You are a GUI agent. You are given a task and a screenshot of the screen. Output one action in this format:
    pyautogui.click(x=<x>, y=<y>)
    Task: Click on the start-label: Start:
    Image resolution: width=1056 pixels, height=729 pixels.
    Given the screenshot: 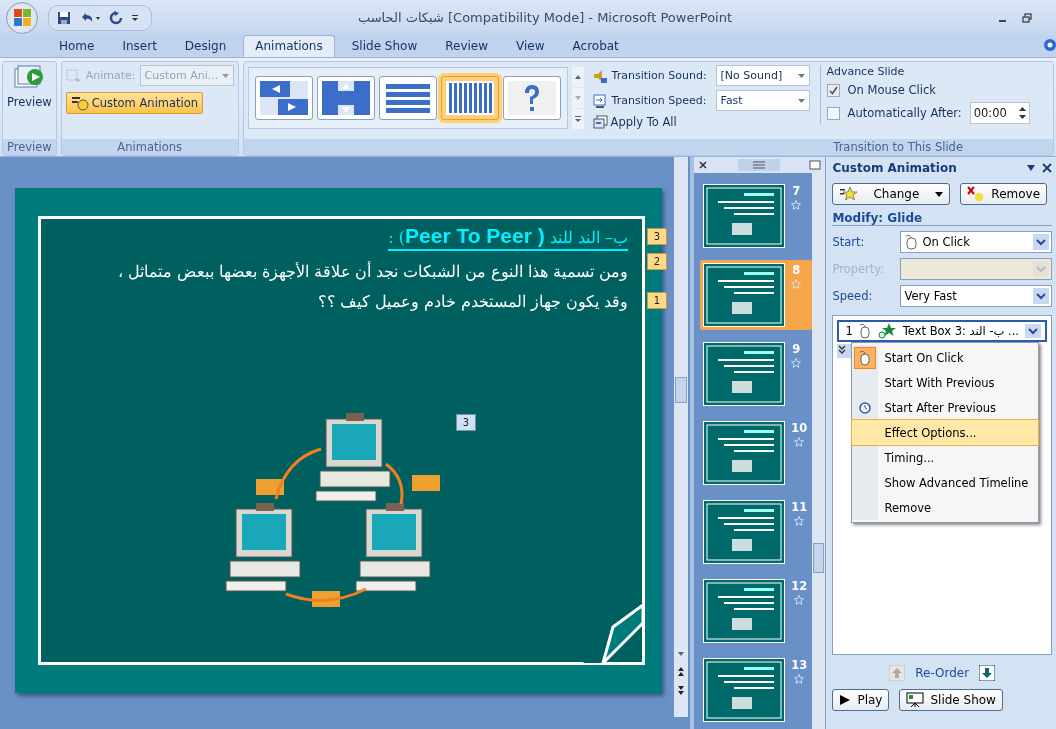 What is the action you would take?
    pyautogui.click(x=849, y=242)
    